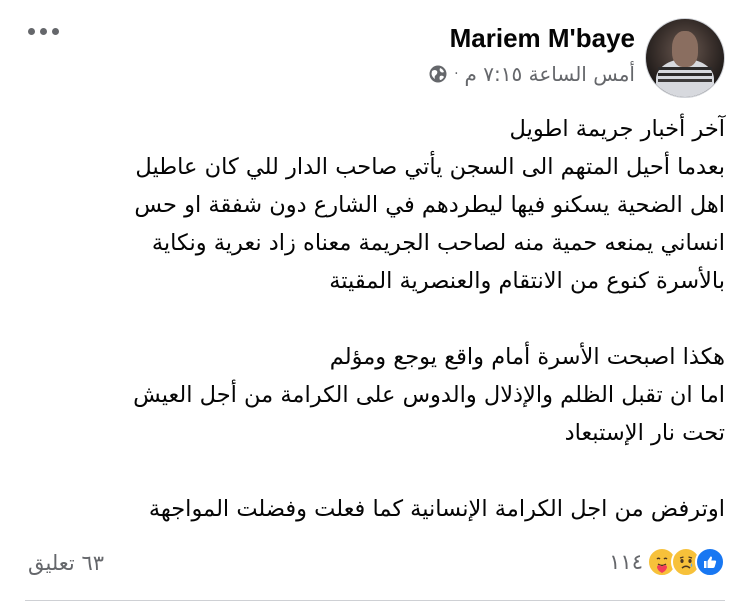 The image size is (750, 608). I want to click on post-meta: أمس الساعة ٧:١٥ م ·, so click(531, 74).